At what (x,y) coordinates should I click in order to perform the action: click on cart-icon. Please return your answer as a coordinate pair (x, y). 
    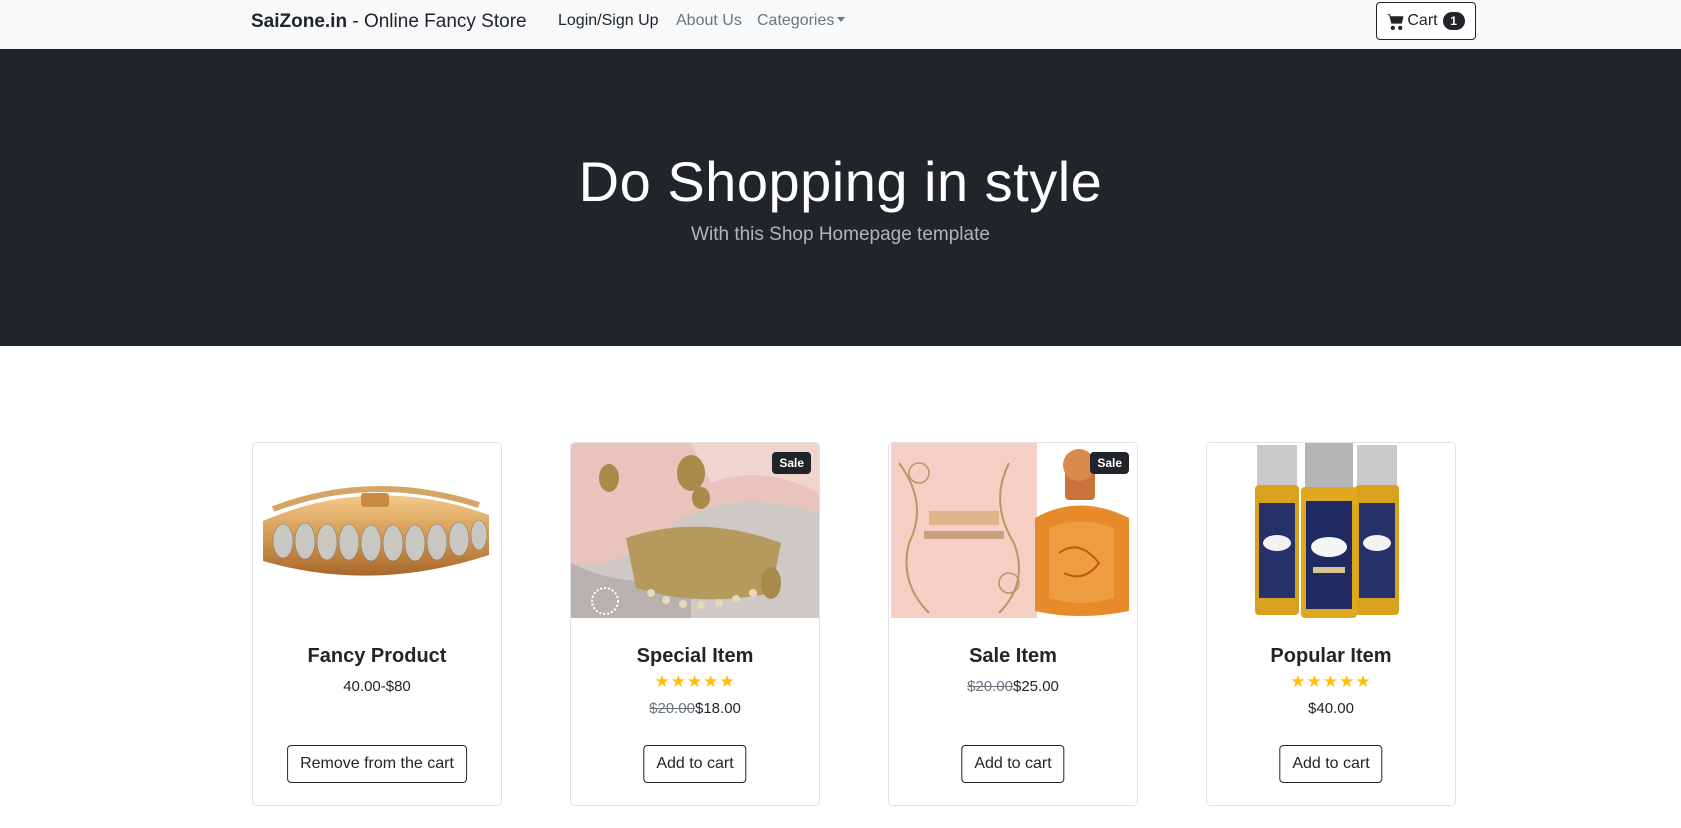
    Looking at the image, I should click on (1395, 21).